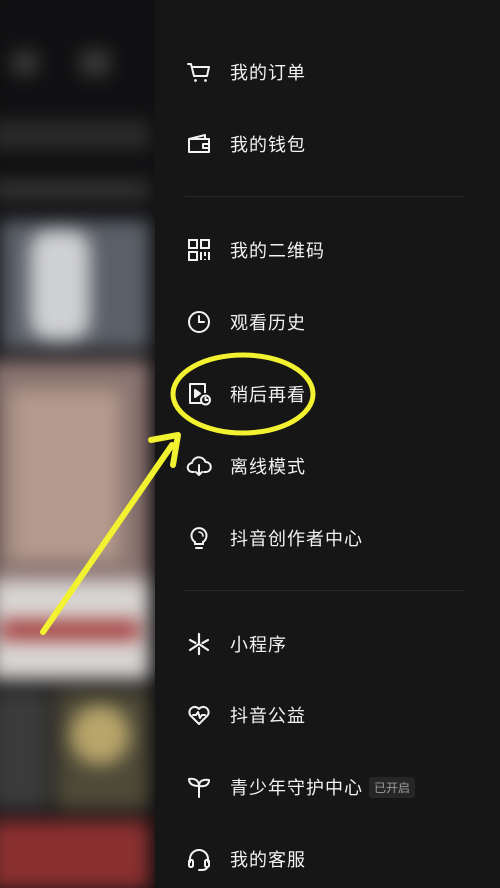 The height and width of the screenshot is (888, 500). What do you see at coordinates (268, 73) in the screenshot?
I see `menu-item-label: 我的订单` at bounding box center [268, 73].